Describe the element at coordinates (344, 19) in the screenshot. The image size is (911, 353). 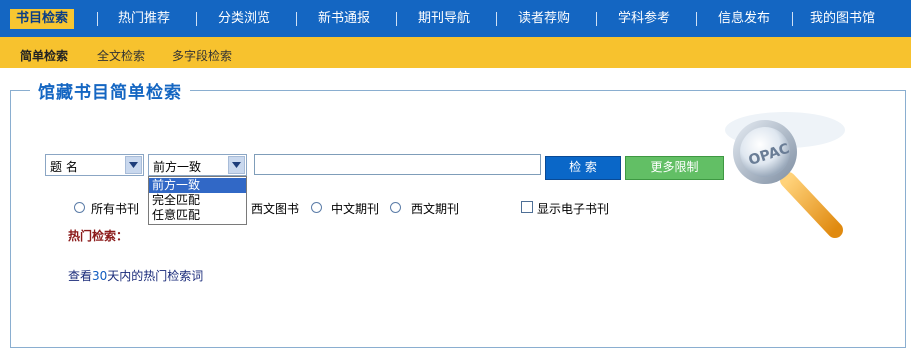
I see `nav-item-new-books: 新书通报` at that location.